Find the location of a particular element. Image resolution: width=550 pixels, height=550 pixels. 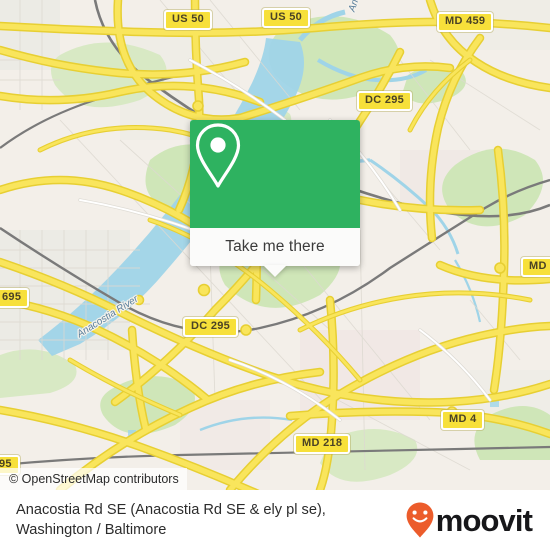

take-me-there-label: Take me there is located at coordinates (275, 246).